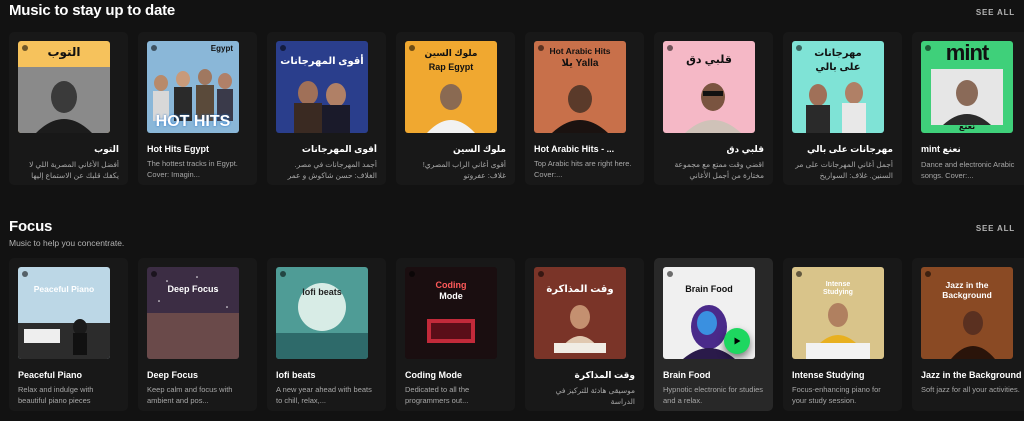 The width and height of the screenshot is (1024, 421). Describe the element at coordinates (971, 375) in the screenshot. I see `card-title: Jazz in the Background` at that location.